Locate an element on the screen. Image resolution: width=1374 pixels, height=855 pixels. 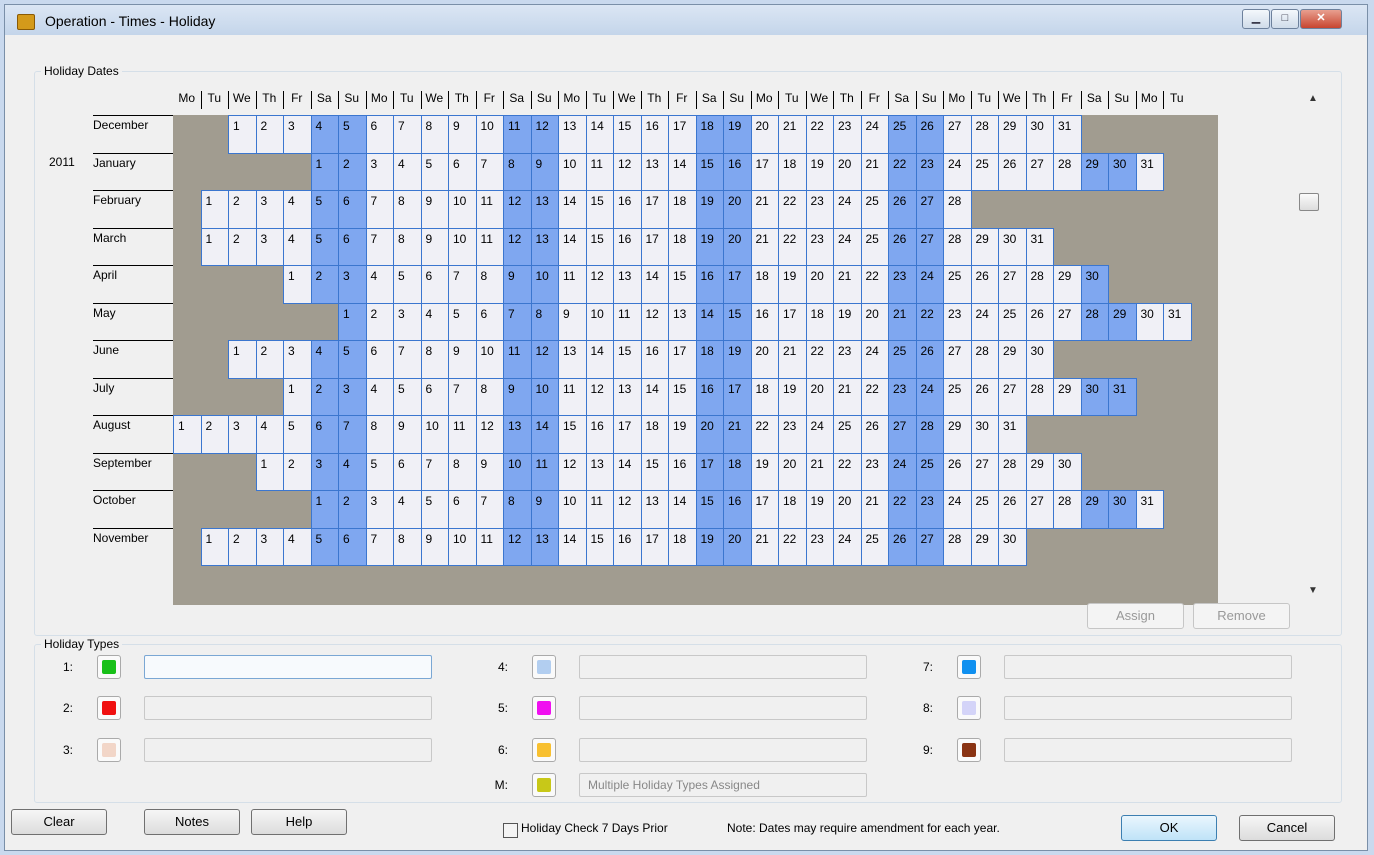
day-cell: 7 is located at coordinates (489, 171).